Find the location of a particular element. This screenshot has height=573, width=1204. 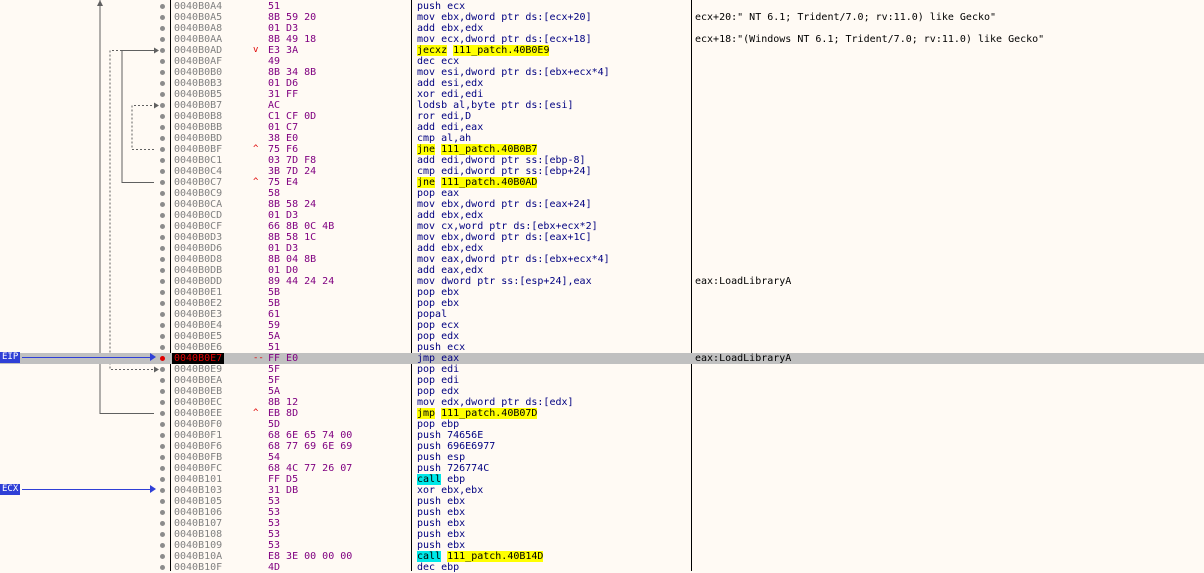

instruction-row: 0040B0E7 -- FF E0 jmp eax eax:LoadLibraryA is located at coordinates (602, 358).